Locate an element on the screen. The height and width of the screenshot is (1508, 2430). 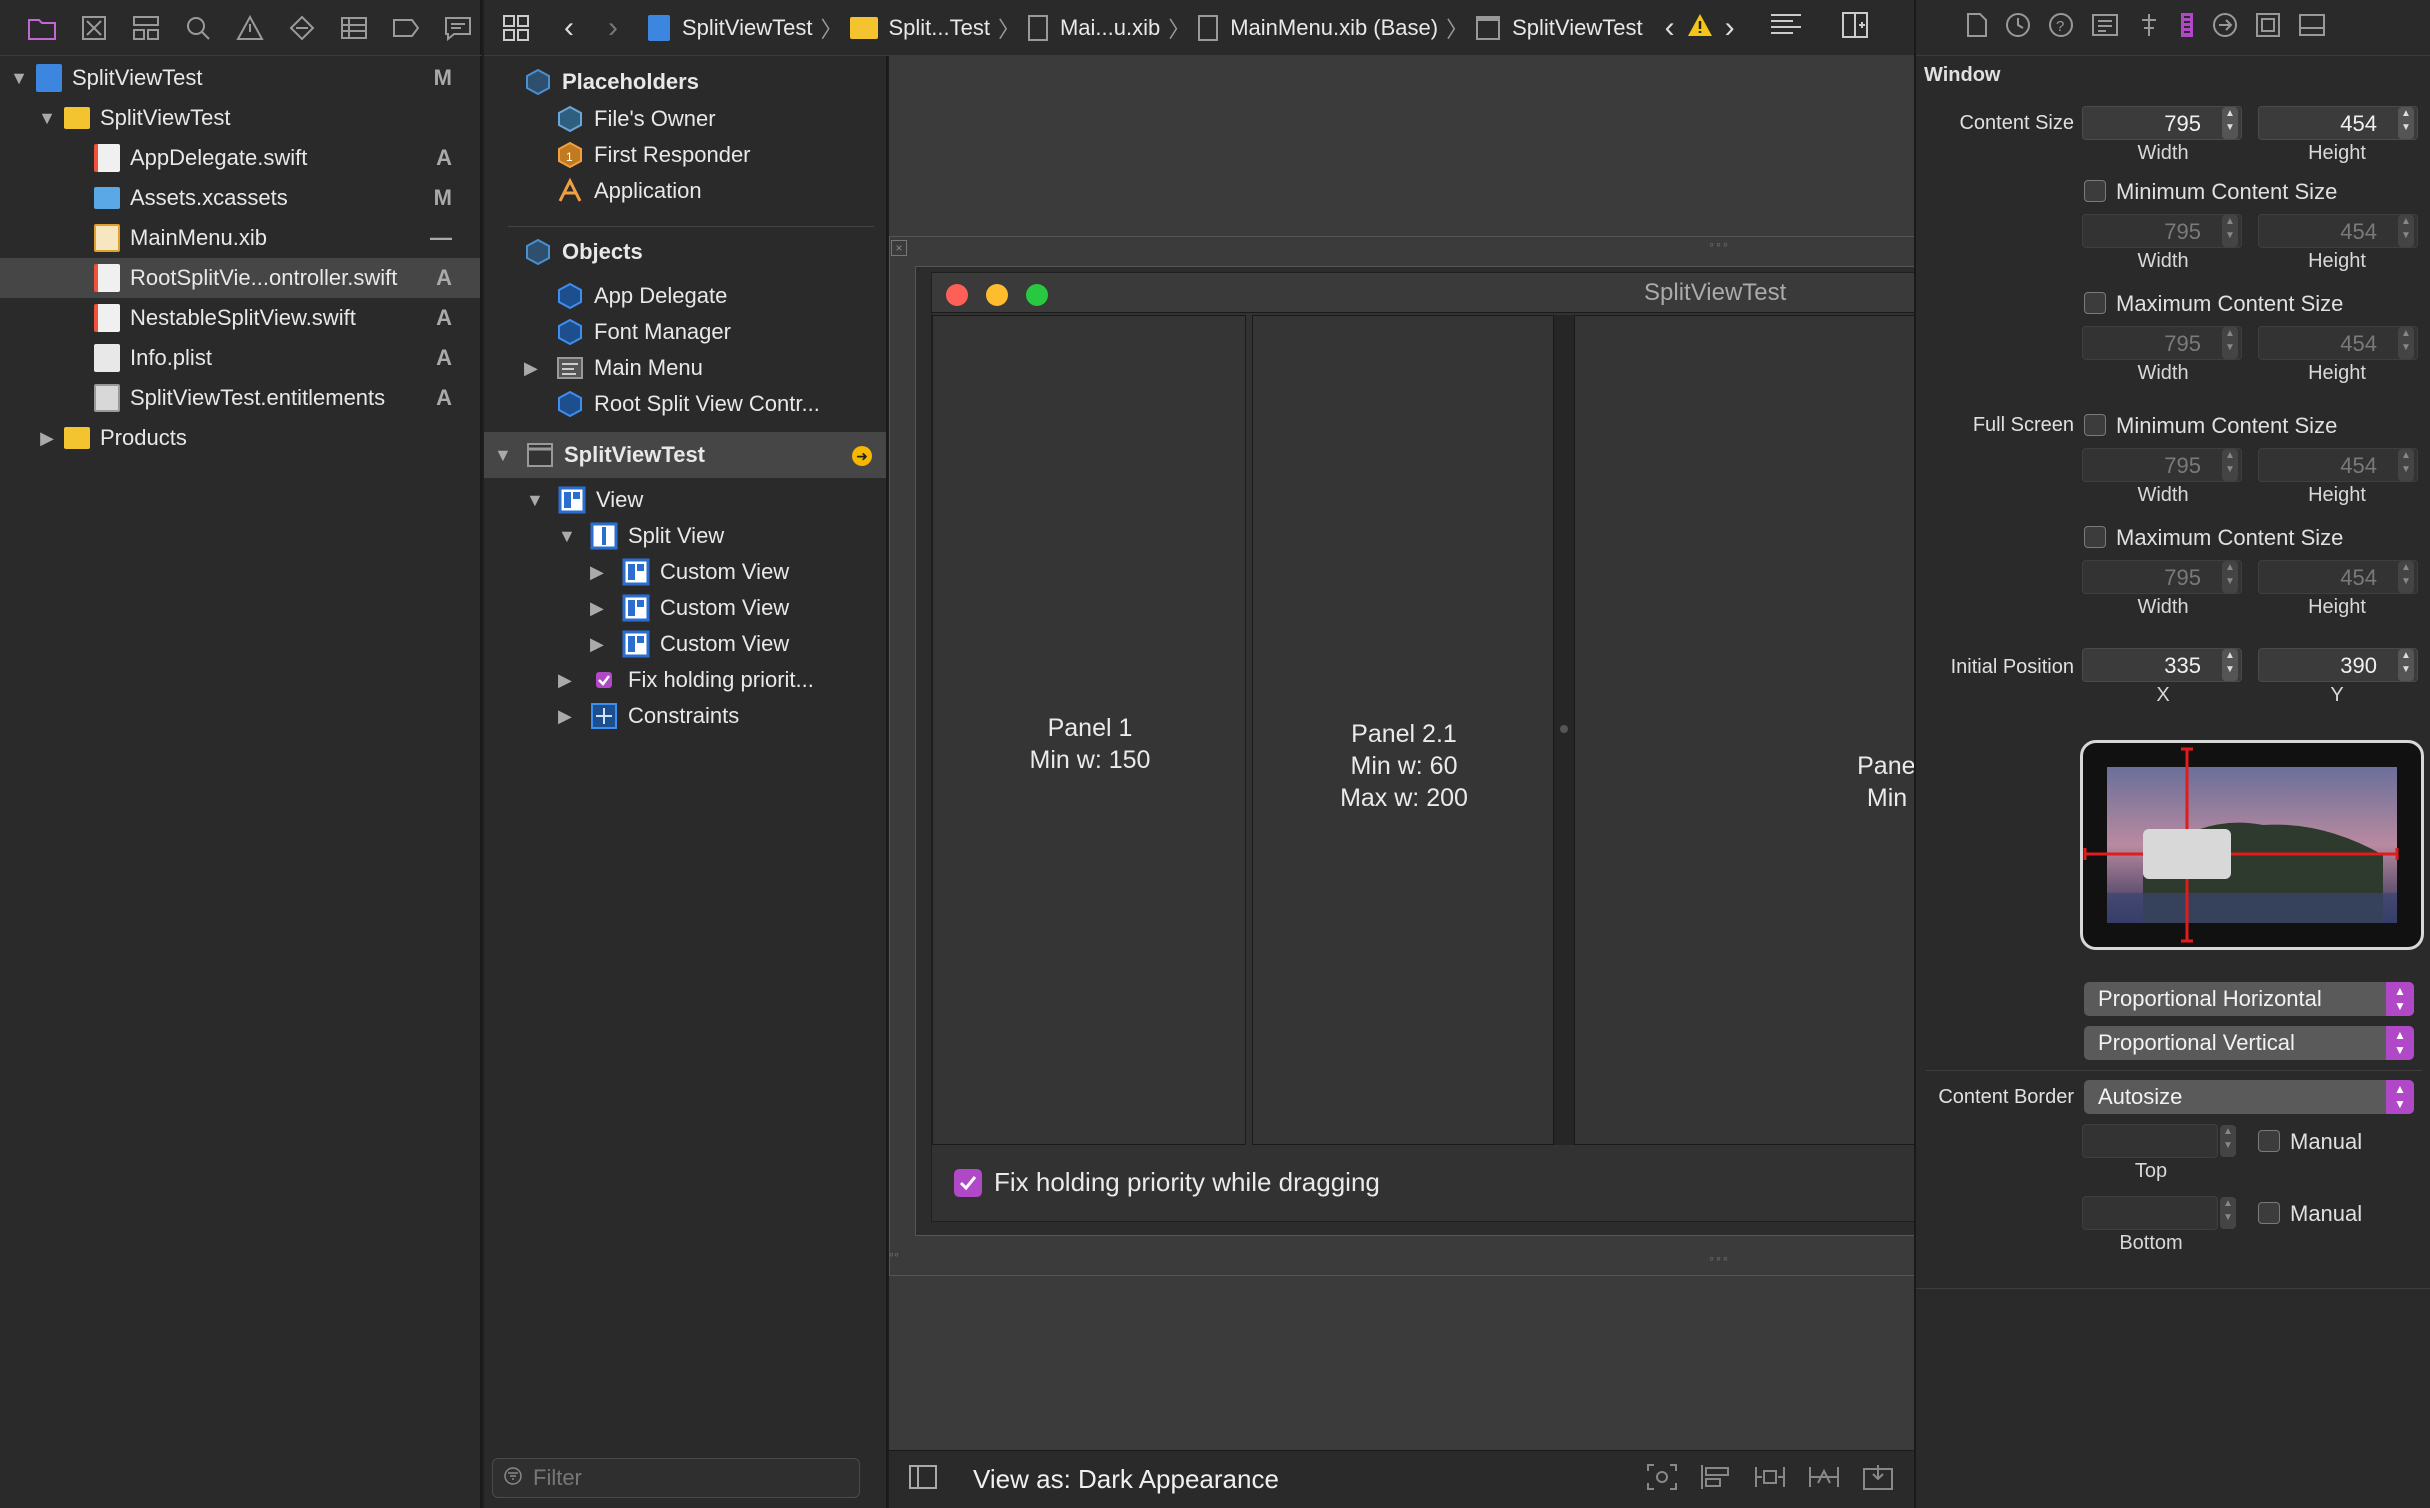
hierarchy-icon is located at coordinates (146, 28).